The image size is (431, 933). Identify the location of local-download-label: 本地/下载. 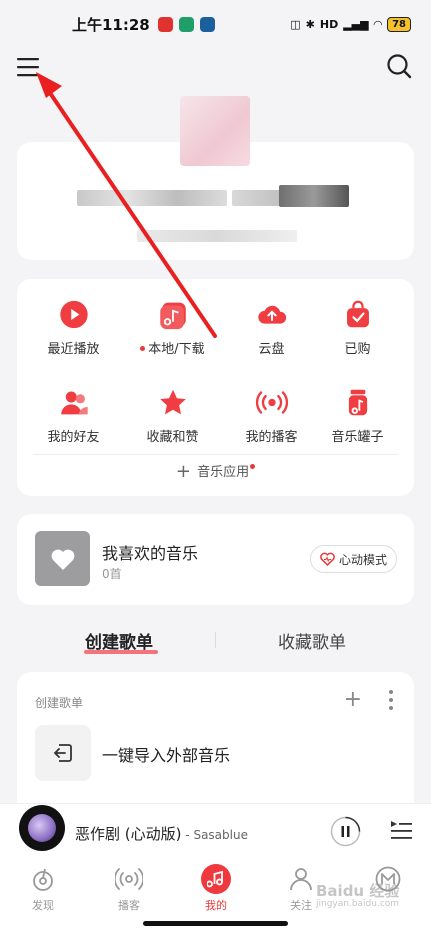
(176, 349).